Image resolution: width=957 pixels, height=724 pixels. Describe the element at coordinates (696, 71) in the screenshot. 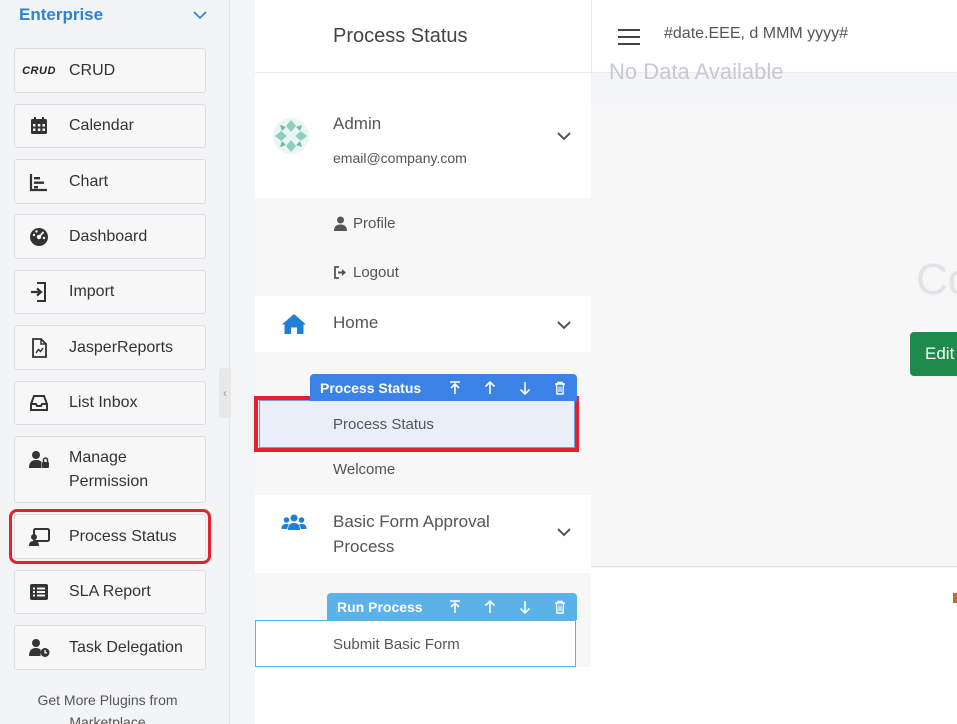

I see `no-data-text: No Data Available` at that location.